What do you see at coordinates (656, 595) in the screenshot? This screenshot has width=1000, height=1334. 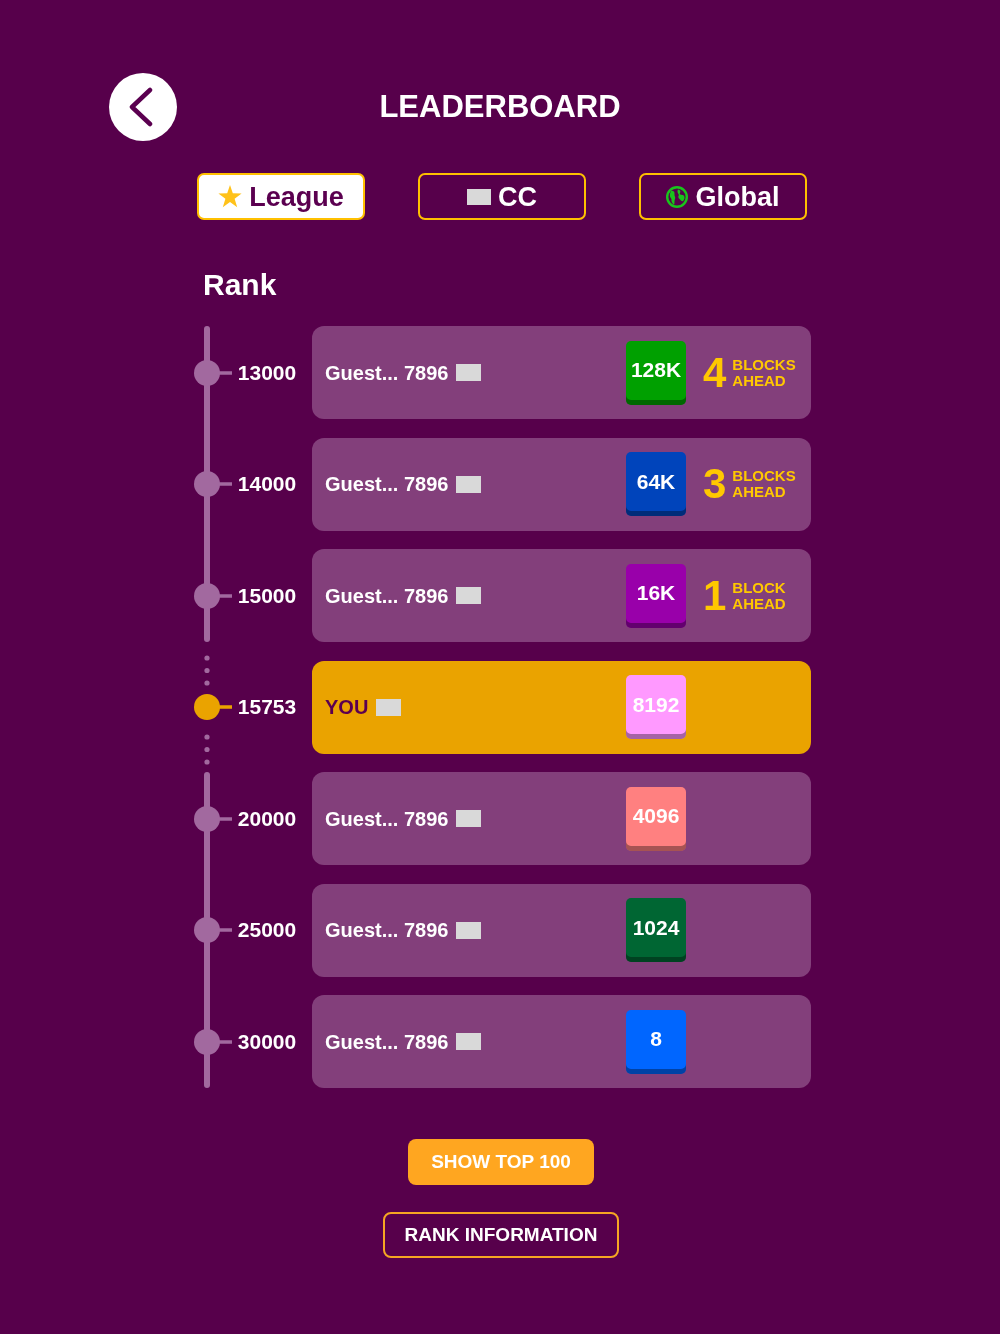 I see `number-tile: 16K` at bounding box center [656, 595].